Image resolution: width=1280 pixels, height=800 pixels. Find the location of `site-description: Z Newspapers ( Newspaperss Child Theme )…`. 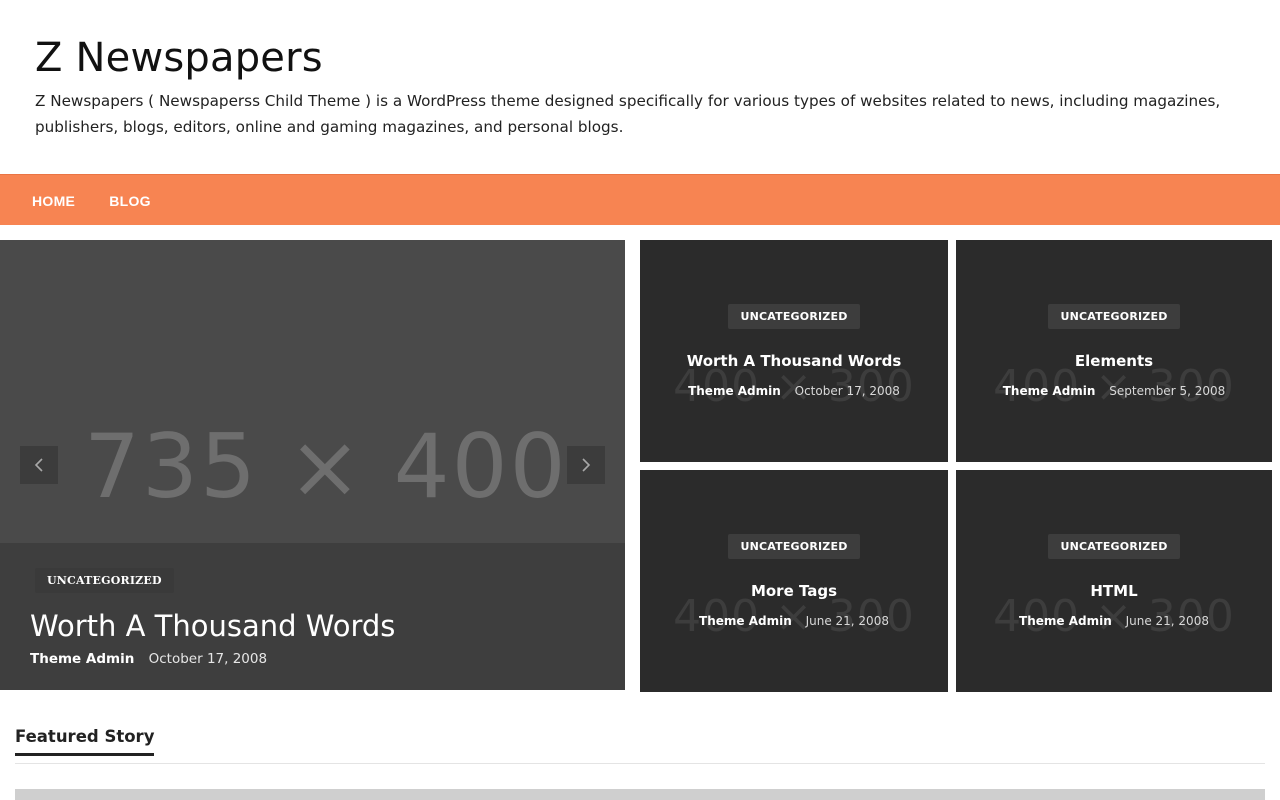

site-description: Z Newspapers ( Newspaperss Child Theme )… is located at coordinates (628, 114).